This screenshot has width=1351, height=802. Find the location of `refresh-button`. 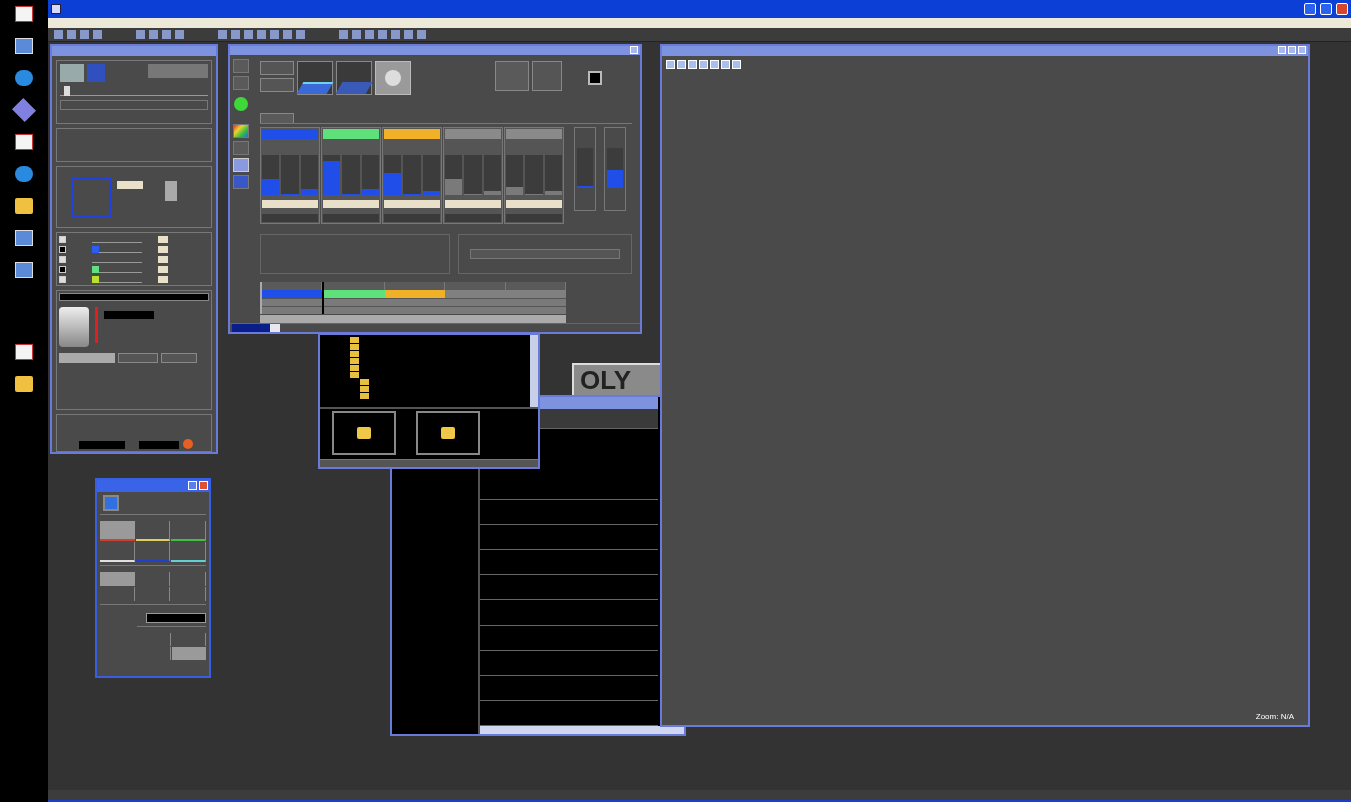

refresh-button is located at coordinates (111, 503).